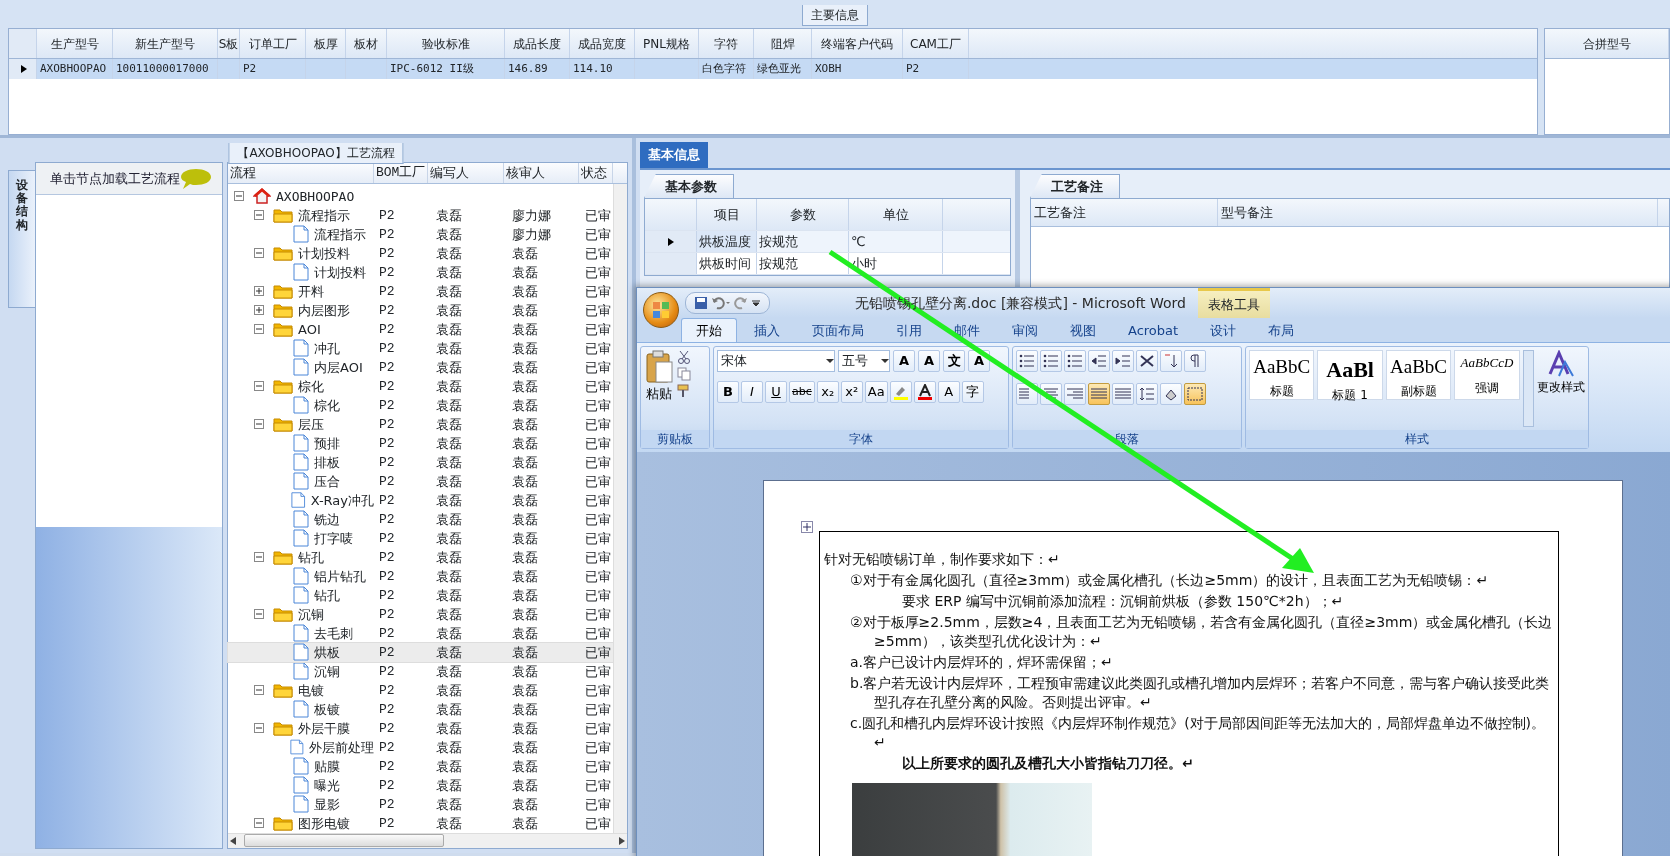 The height and width of the screenshot is (856, 1670). Describe the element at coordinates (1124, 212) in the screenshot. I see `column-header: 工艺备注` at that location.